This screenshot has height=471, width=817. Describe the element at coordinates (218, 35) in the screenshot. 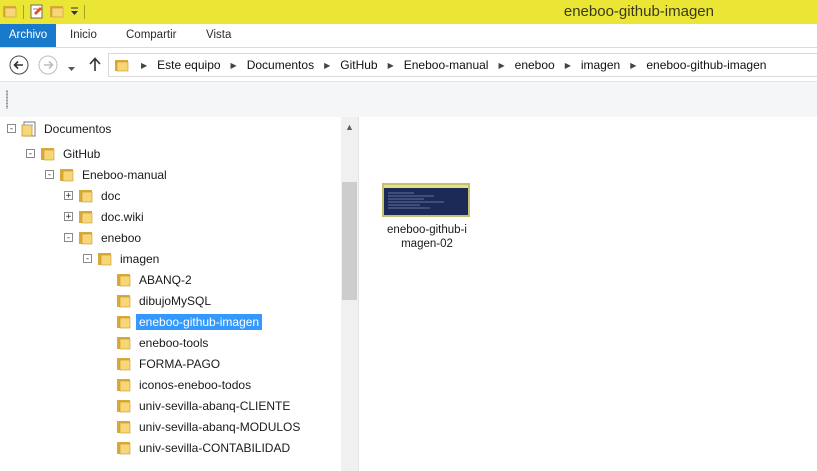

I see `tab-vista: Vista` at that location.